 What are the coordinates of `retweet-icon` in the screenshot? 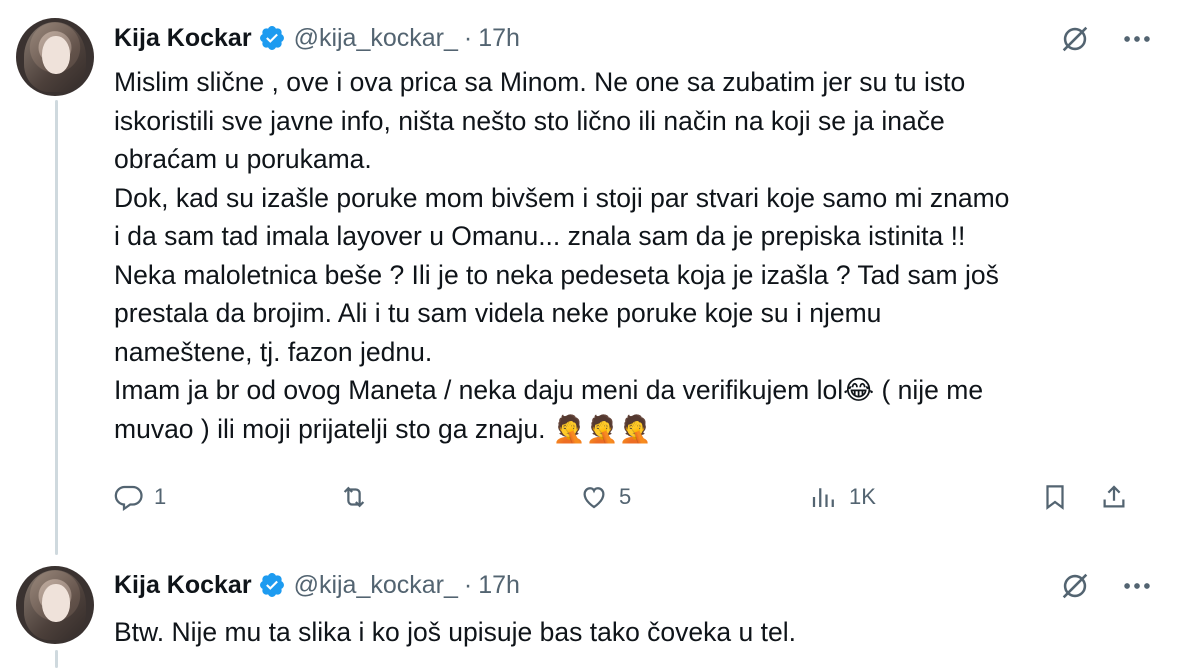 It's located at (354, 497).